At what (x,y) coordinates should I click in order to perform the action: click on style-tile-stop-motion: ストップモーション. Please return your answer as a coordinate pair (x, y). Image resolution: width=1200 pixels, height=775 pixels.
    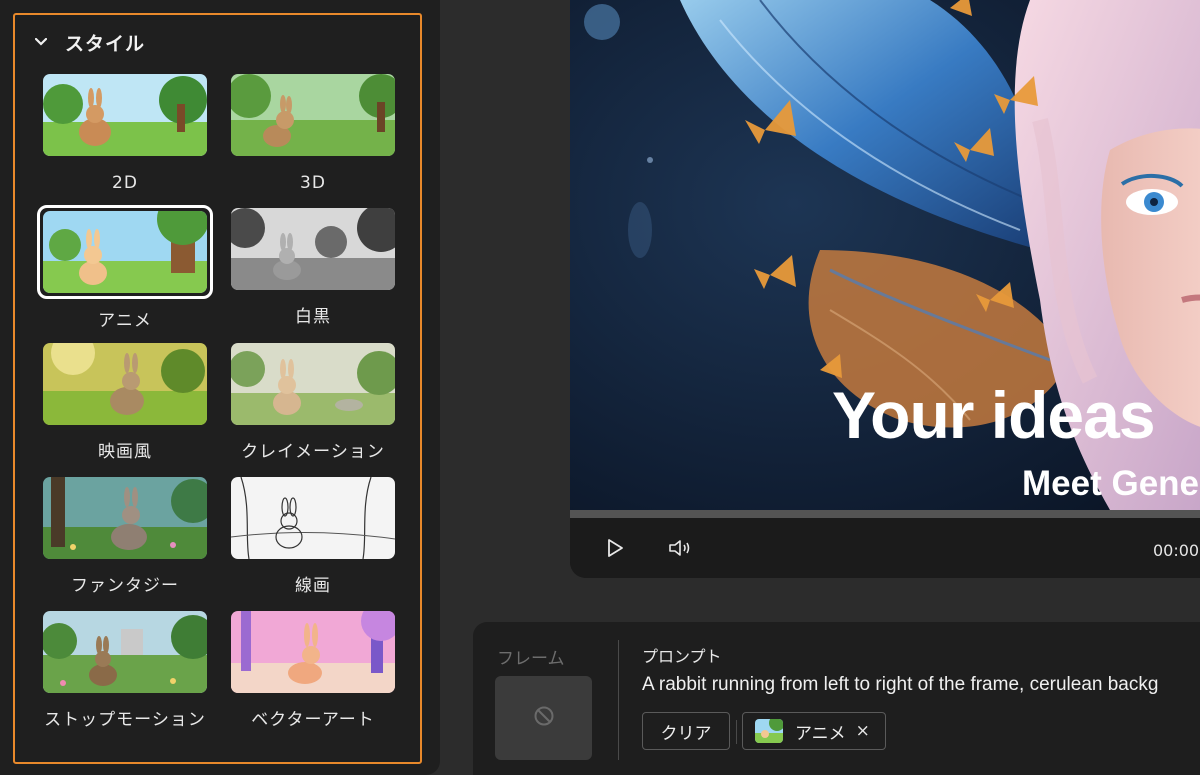
    Looking at the image, I should click on (125, 672).